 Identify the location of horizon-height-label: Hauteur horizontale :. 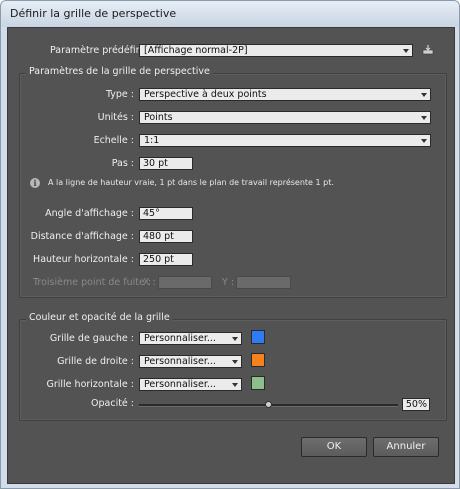
(83, 259).